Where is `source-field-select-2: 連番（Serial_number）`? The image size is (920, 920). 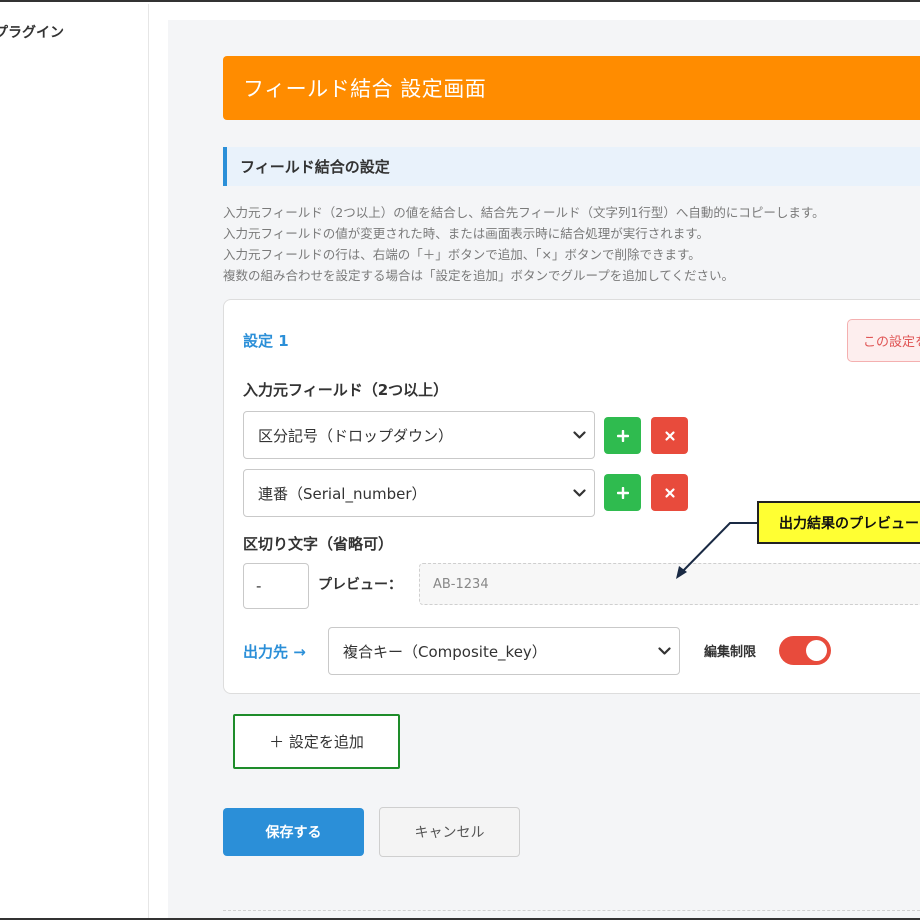 source-field-select-2: 連番（Serial_number） is located at coordinates (419, 493).